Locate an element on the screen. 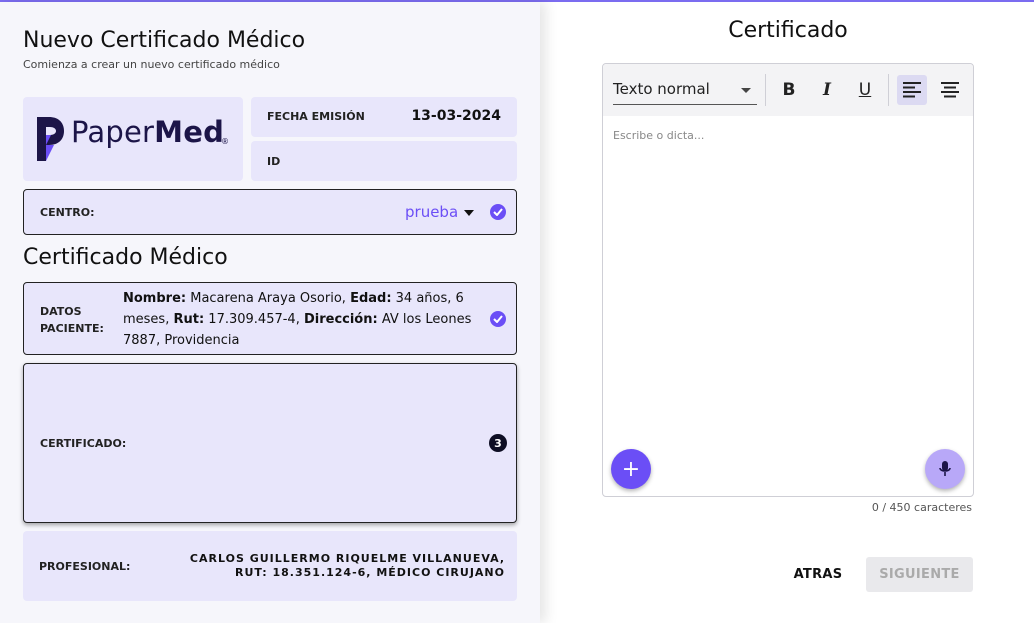 The height and width of the screenshot is (623, 1034). align-center-button is located at coordinates (950, 90).